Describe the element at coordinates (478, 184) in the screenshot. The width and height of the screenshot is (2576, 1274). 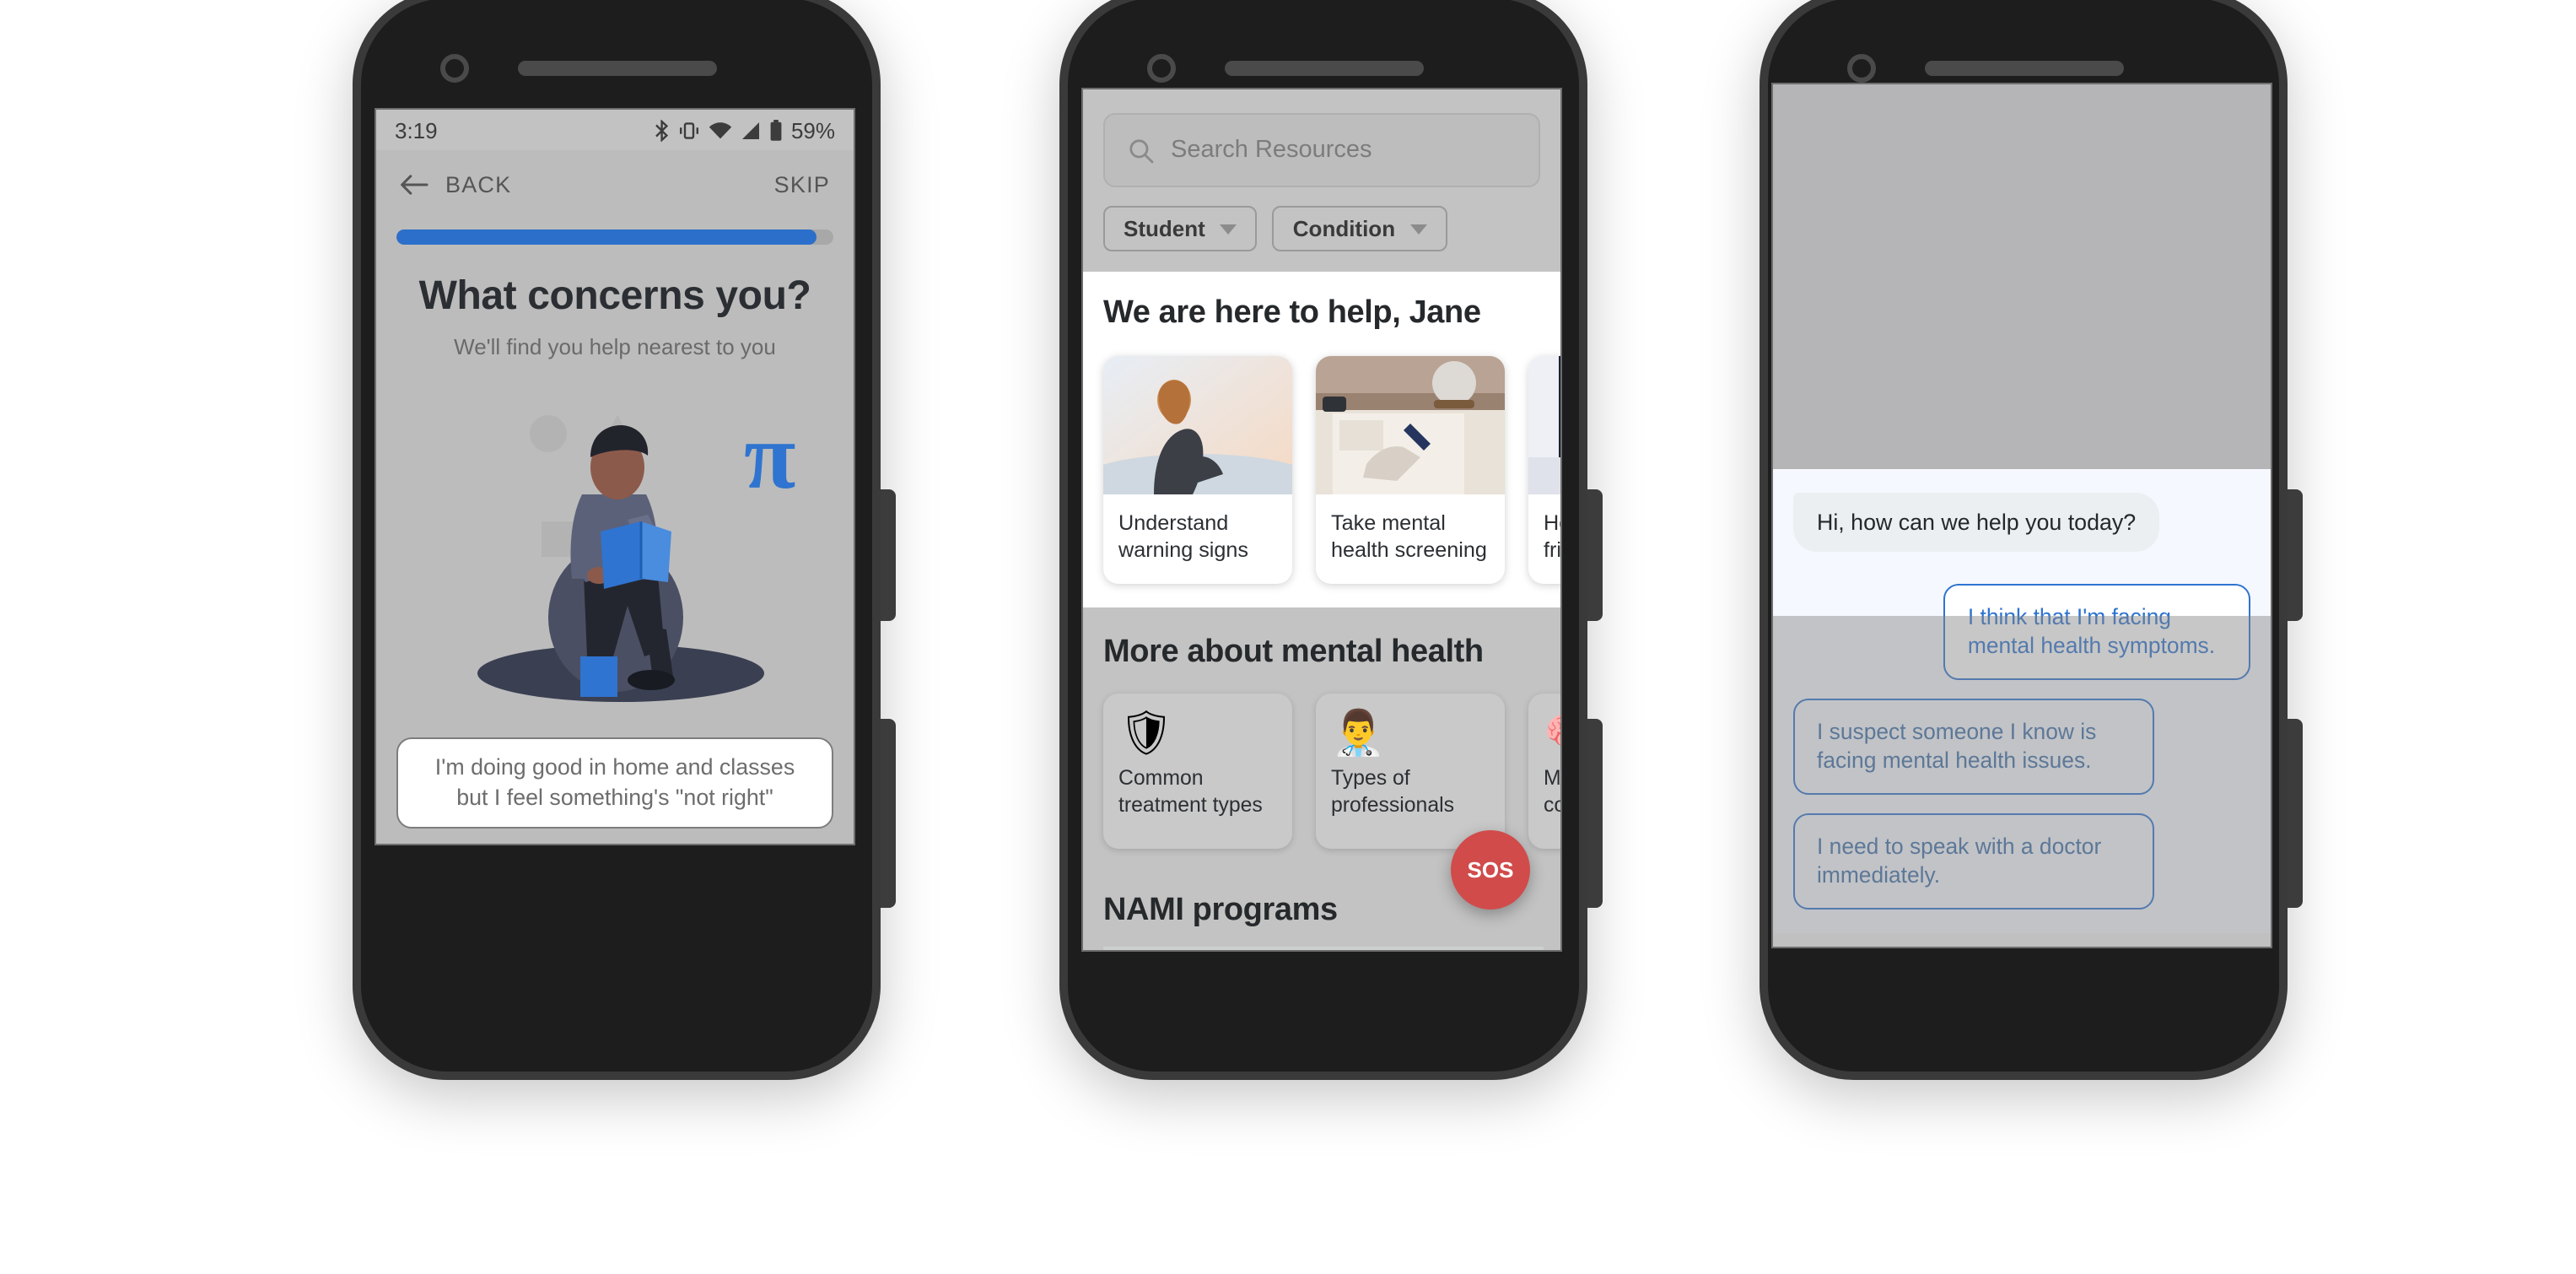
I see `back-label: BACK` at that location.